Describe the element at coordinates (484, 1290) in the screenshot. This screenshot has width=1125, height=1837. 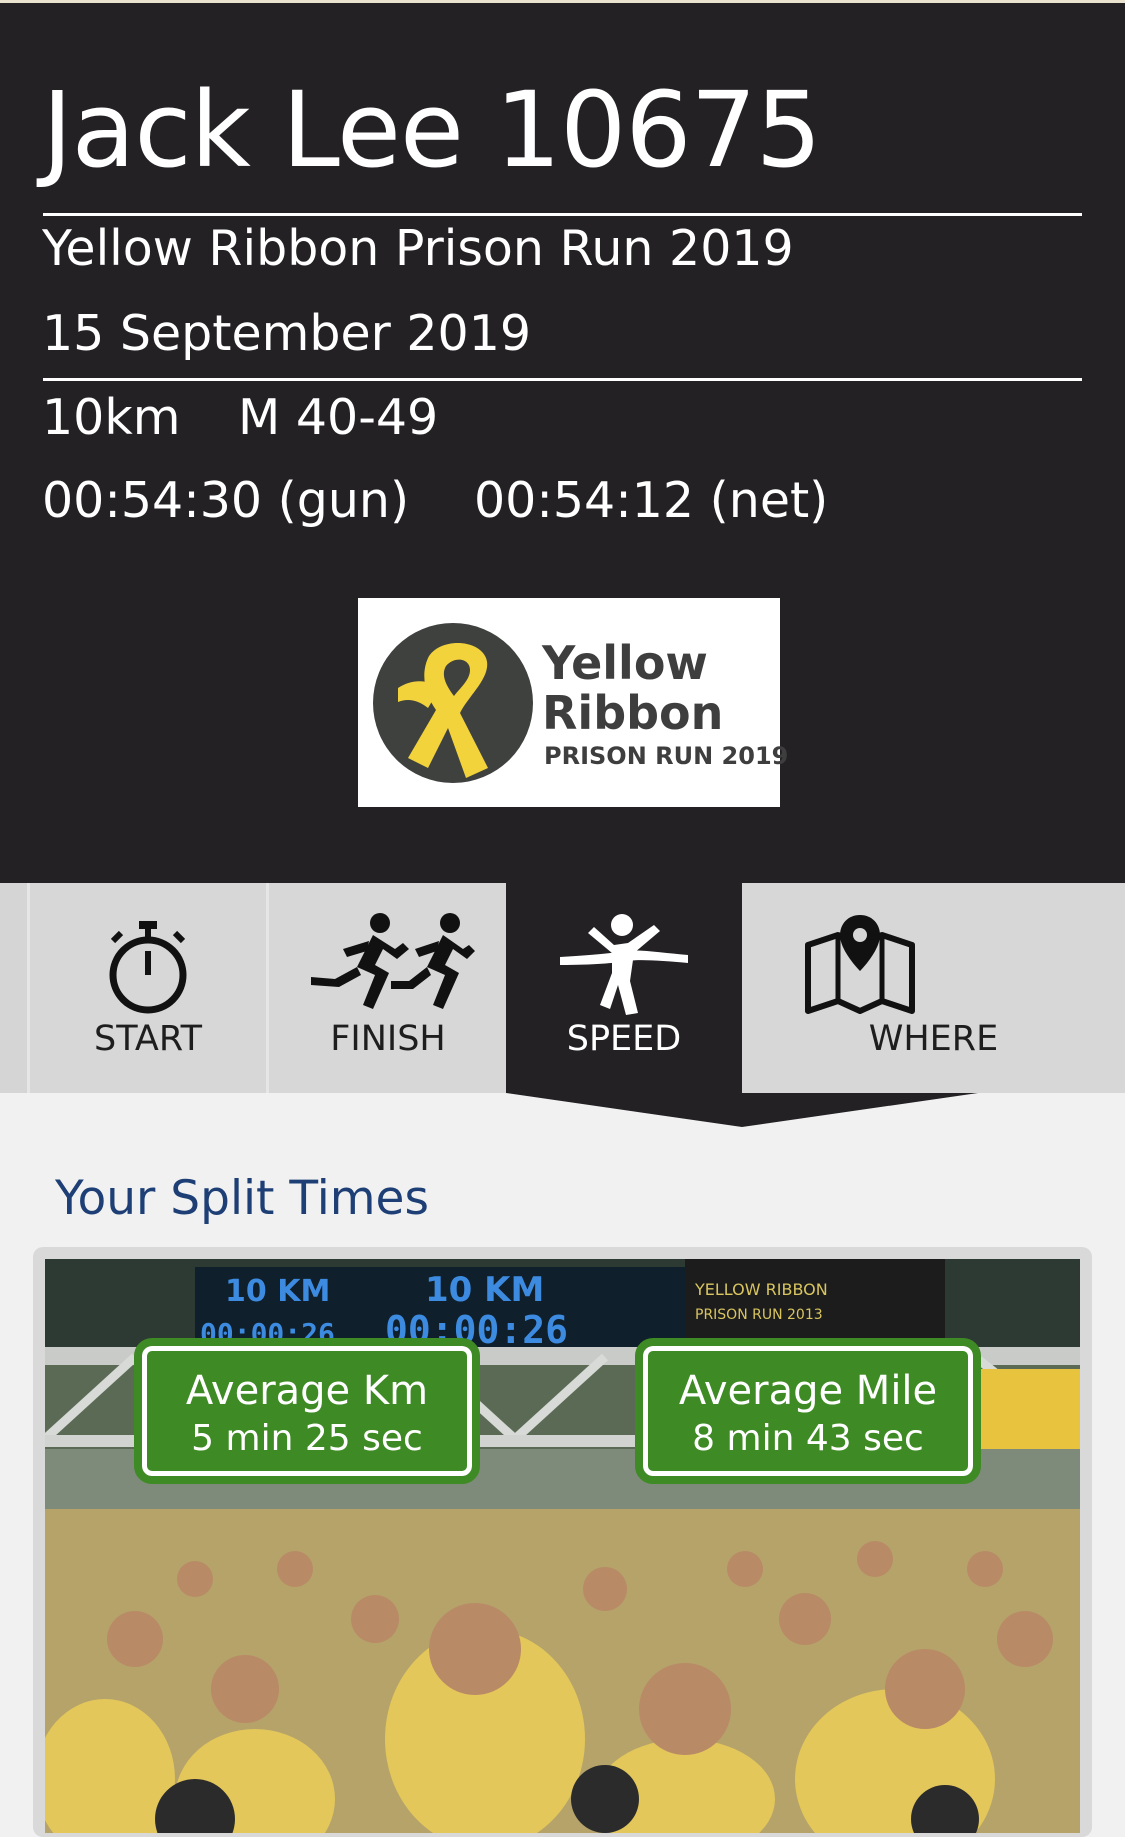
I see `board-text-2: 10 KM` at that location.